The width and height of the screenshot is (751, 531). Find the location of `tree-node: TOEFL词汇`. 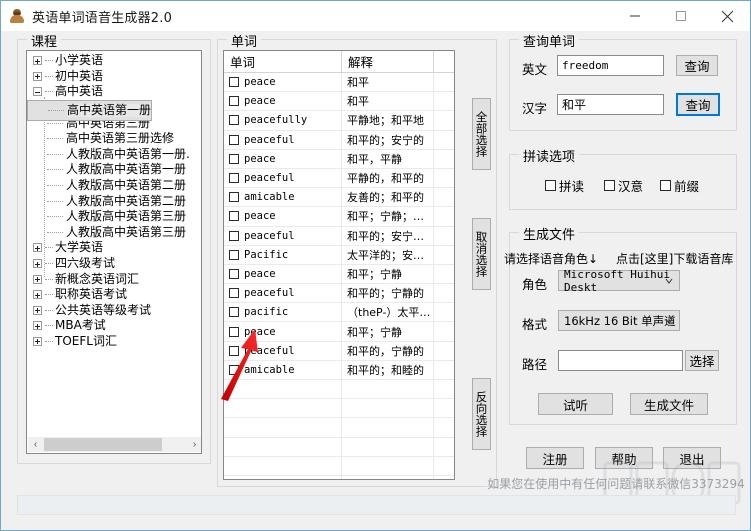

tree-node: TOEFL词汇 is located at coordinates (114, 342).